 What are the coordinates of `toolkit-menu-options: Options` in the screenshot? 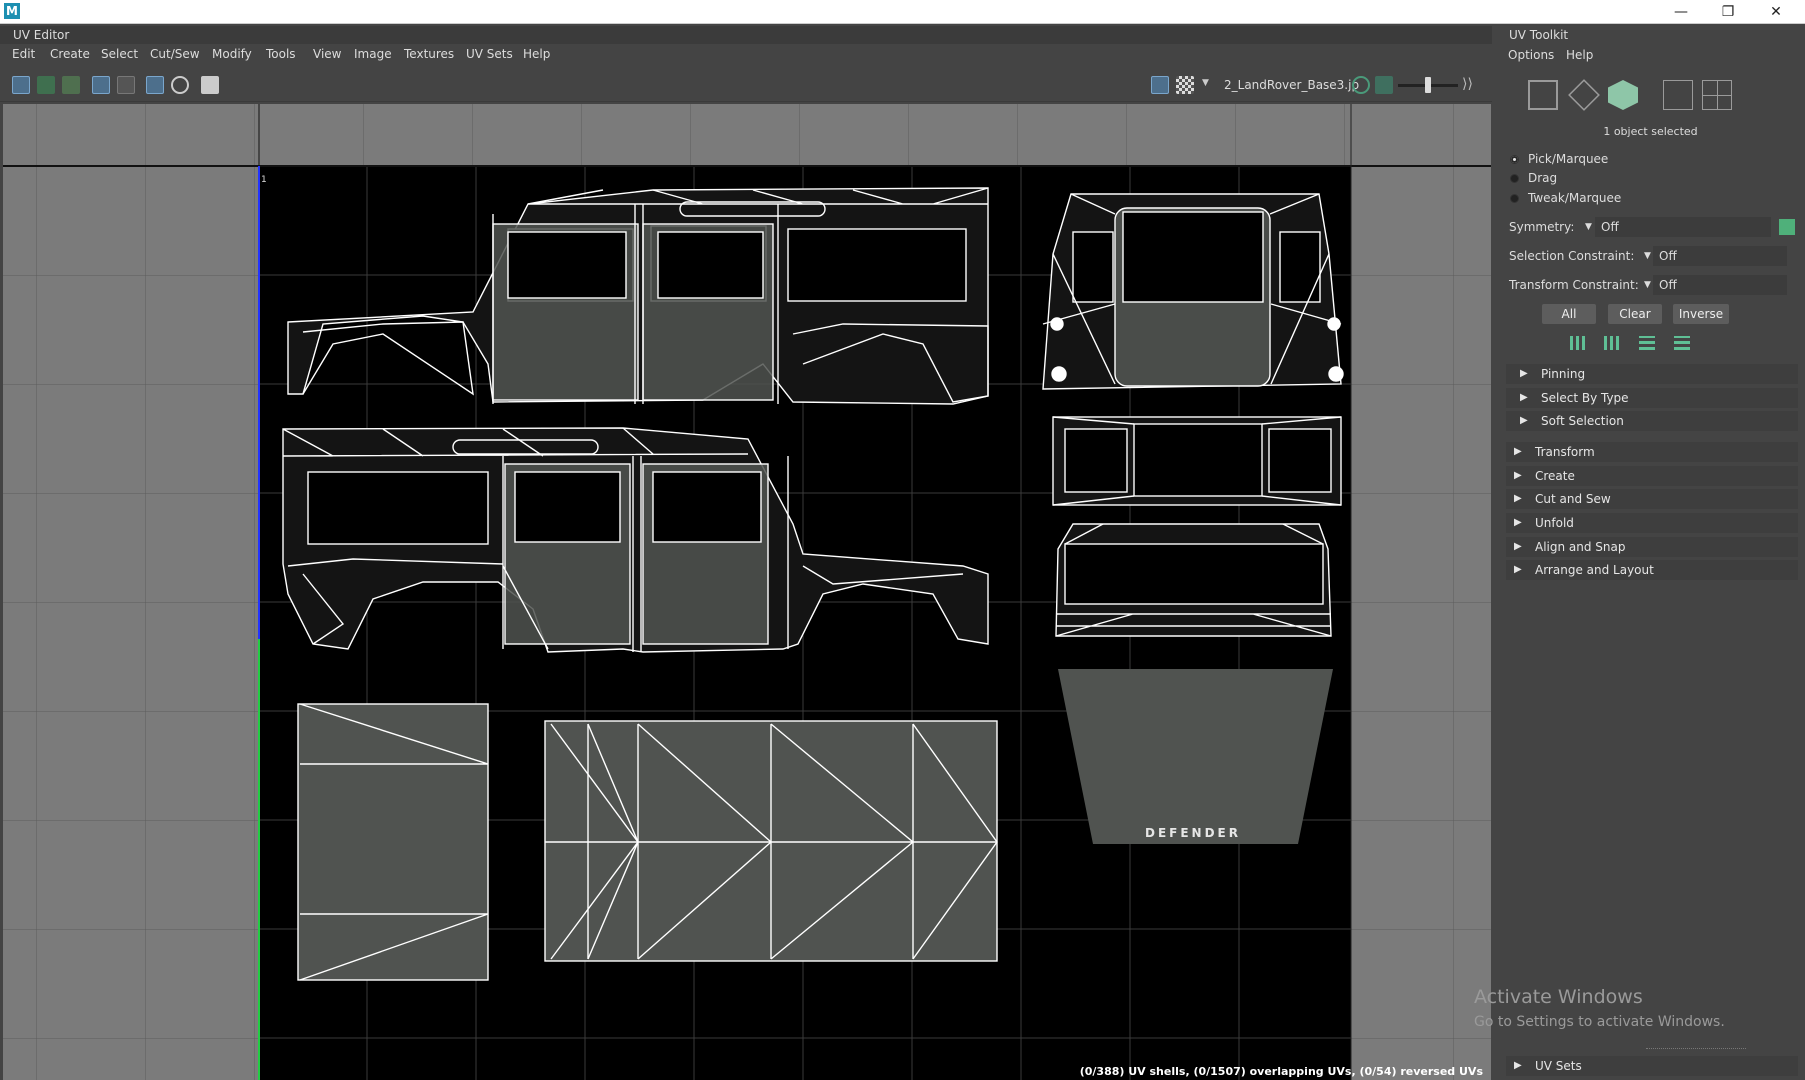 It's located at (1531, 55).